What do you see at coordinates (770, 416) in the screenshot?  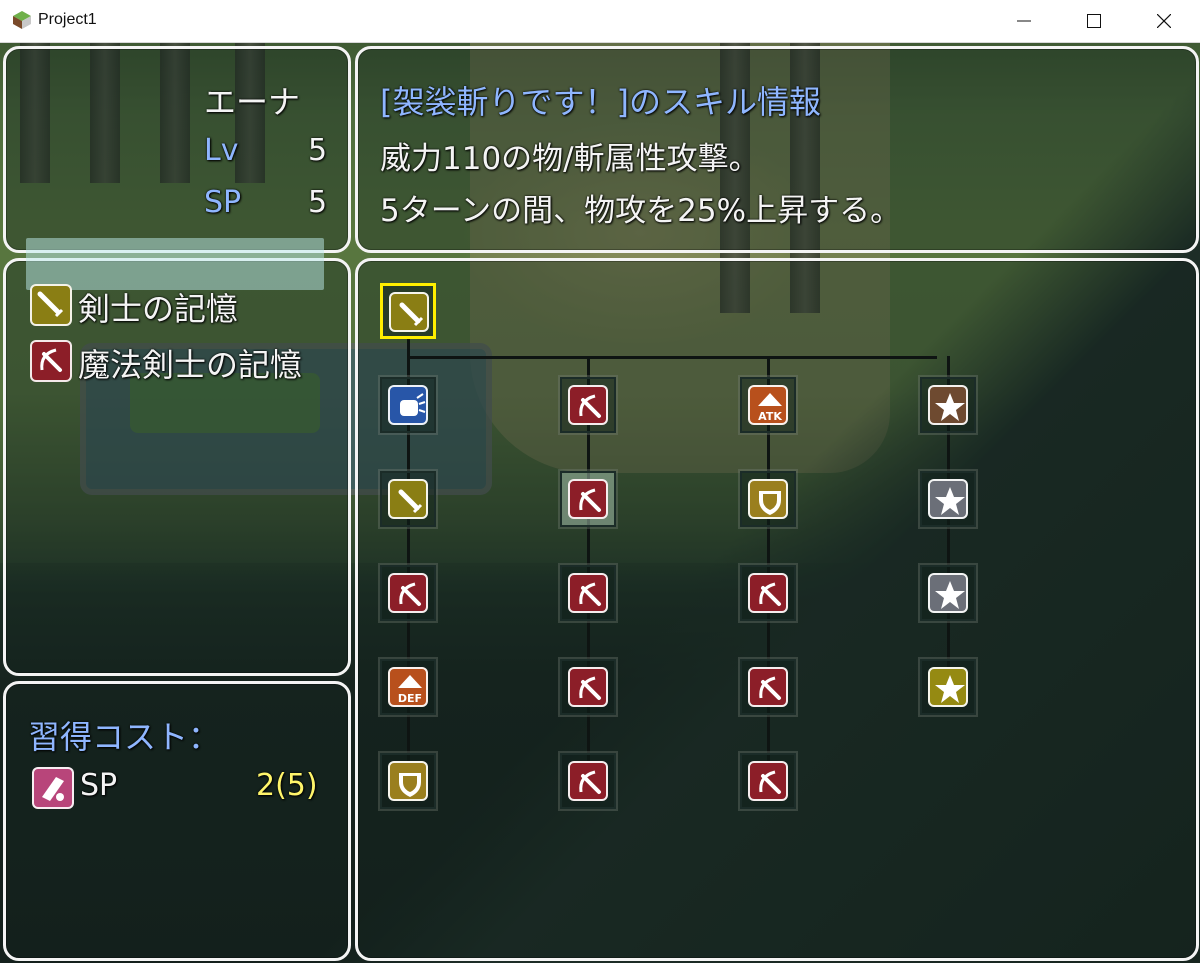 I see `svg-text: ATK` at bounding box center [770, 416].